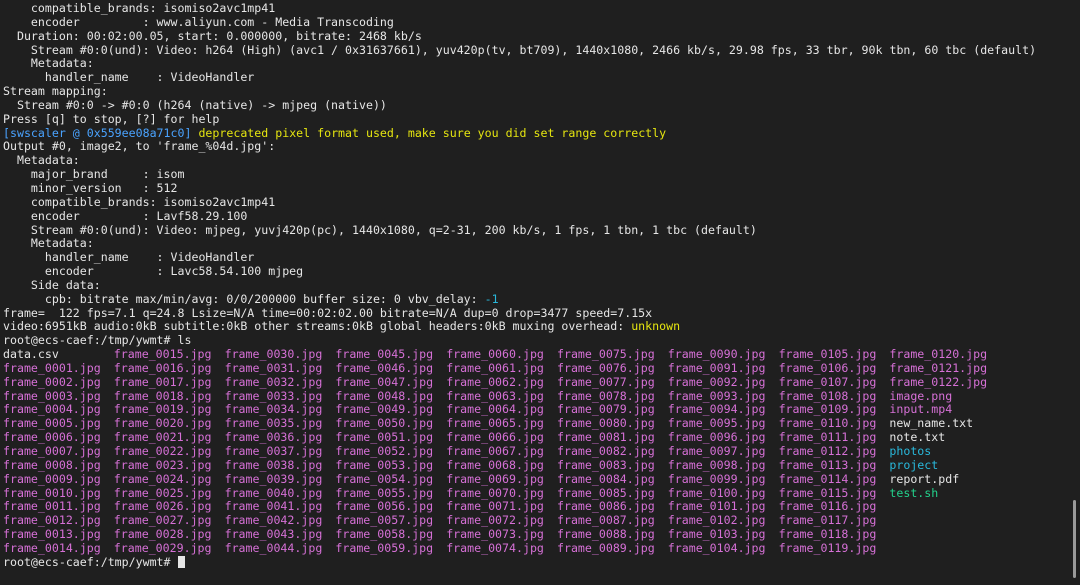 The height and width of the screenshot is (585, 1080). Describe the element at coordinates (716, 355) in the screenshot. I see `ls-entry: frame_0090.jpg` at that location.